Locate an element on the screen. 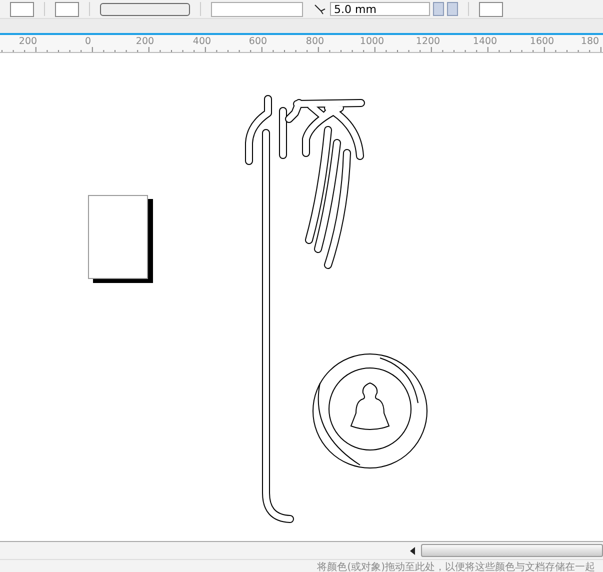 Image resolution: width=603 pixels, height=572 pixels. ruler-label: 800 is located at coordinates (315, 41).